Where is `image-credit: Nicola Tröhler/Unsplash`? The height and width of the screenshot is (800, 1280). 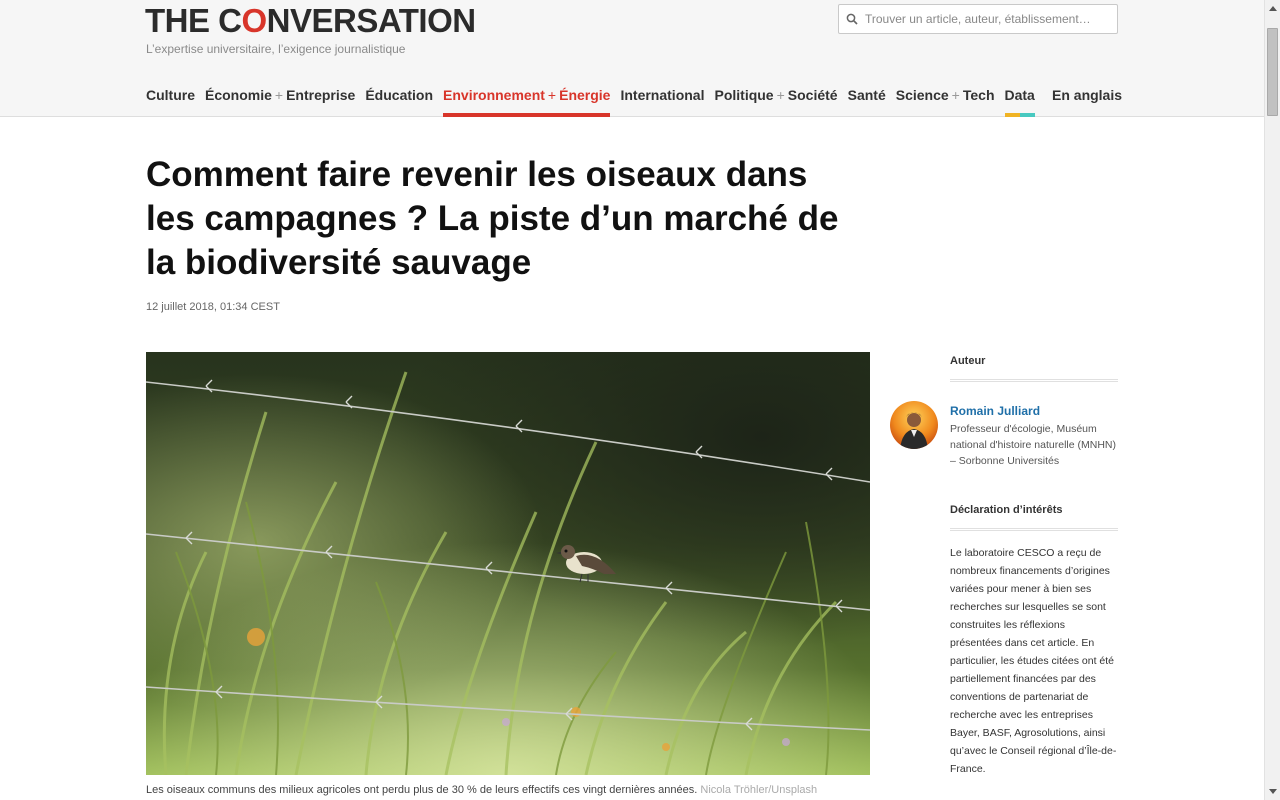
image-credit: Nicola Tröhler/Unsplash is located at coordinates (758, 790).